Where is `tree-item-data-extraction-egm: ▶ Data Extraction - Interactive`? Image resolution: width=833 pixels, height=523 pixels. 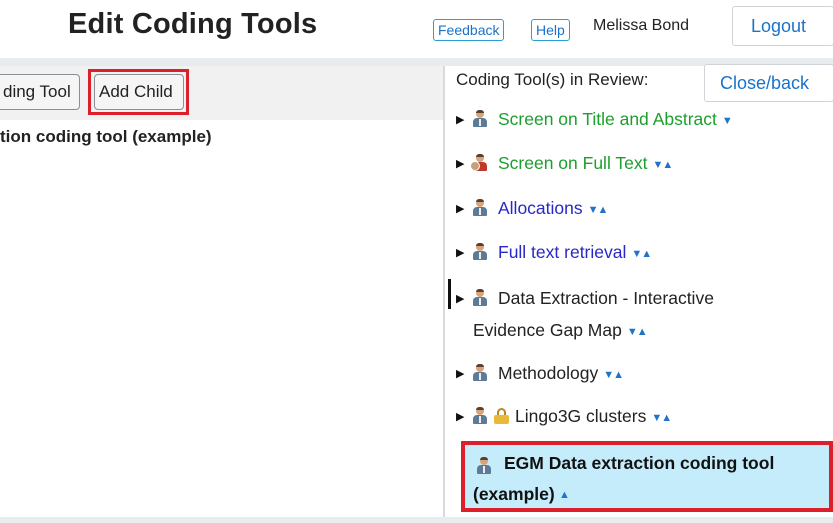
tree-item-data-extraction-egm: ▶ Data Extraction - Interactive is located at coordinates (585, 298).